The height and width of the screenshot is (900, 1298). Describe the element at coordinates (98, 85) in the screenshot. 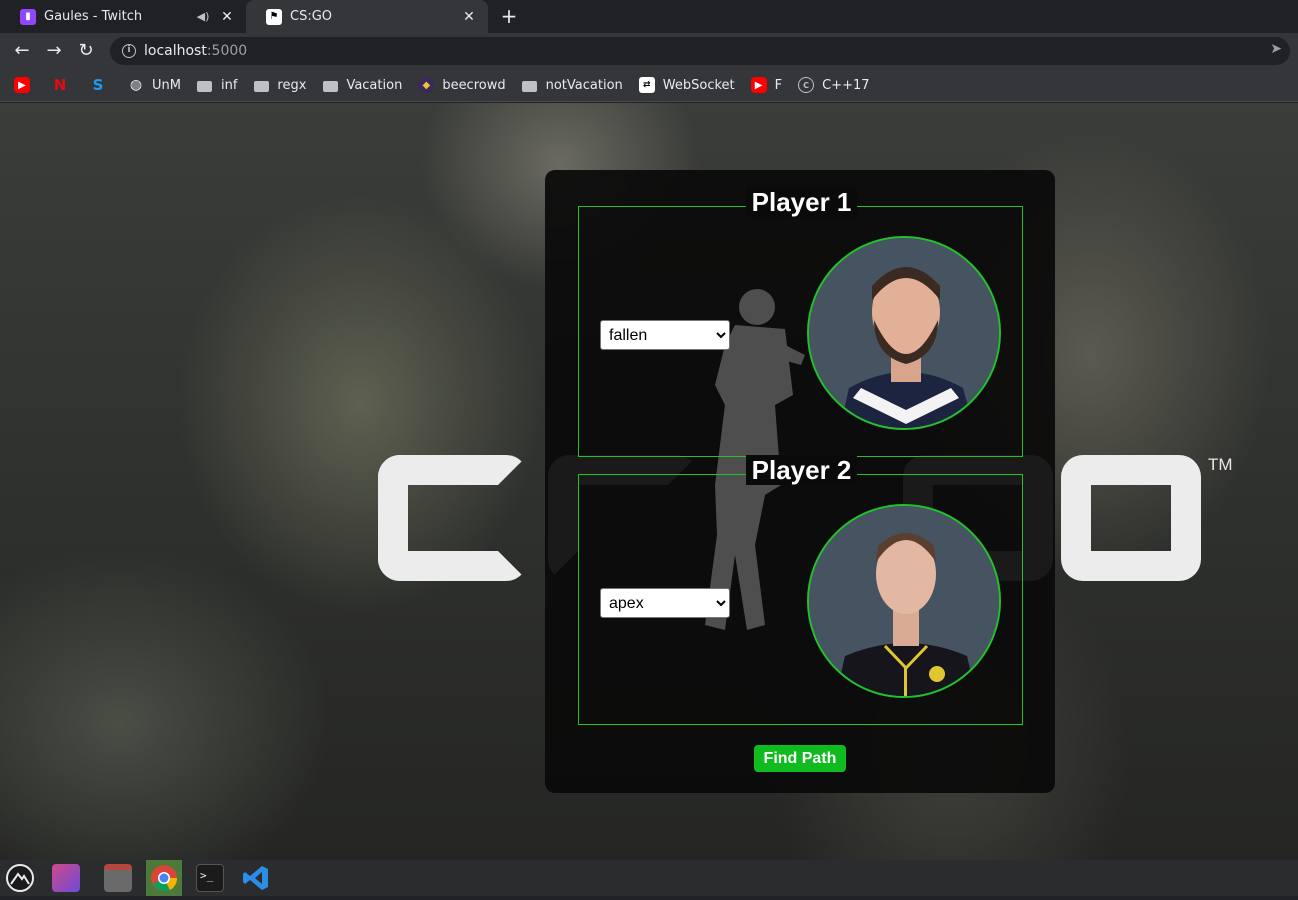

I see `skype-icon: S` at that location.